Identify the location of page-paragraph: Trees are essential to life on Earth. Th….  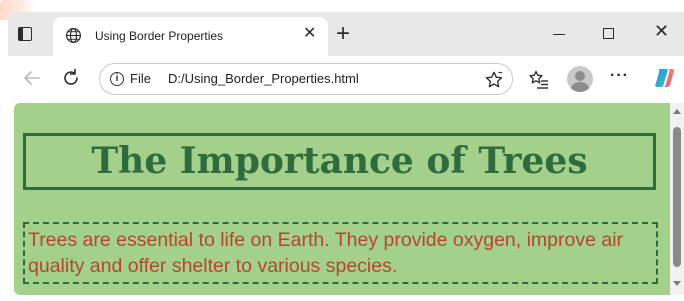
(326, 253).